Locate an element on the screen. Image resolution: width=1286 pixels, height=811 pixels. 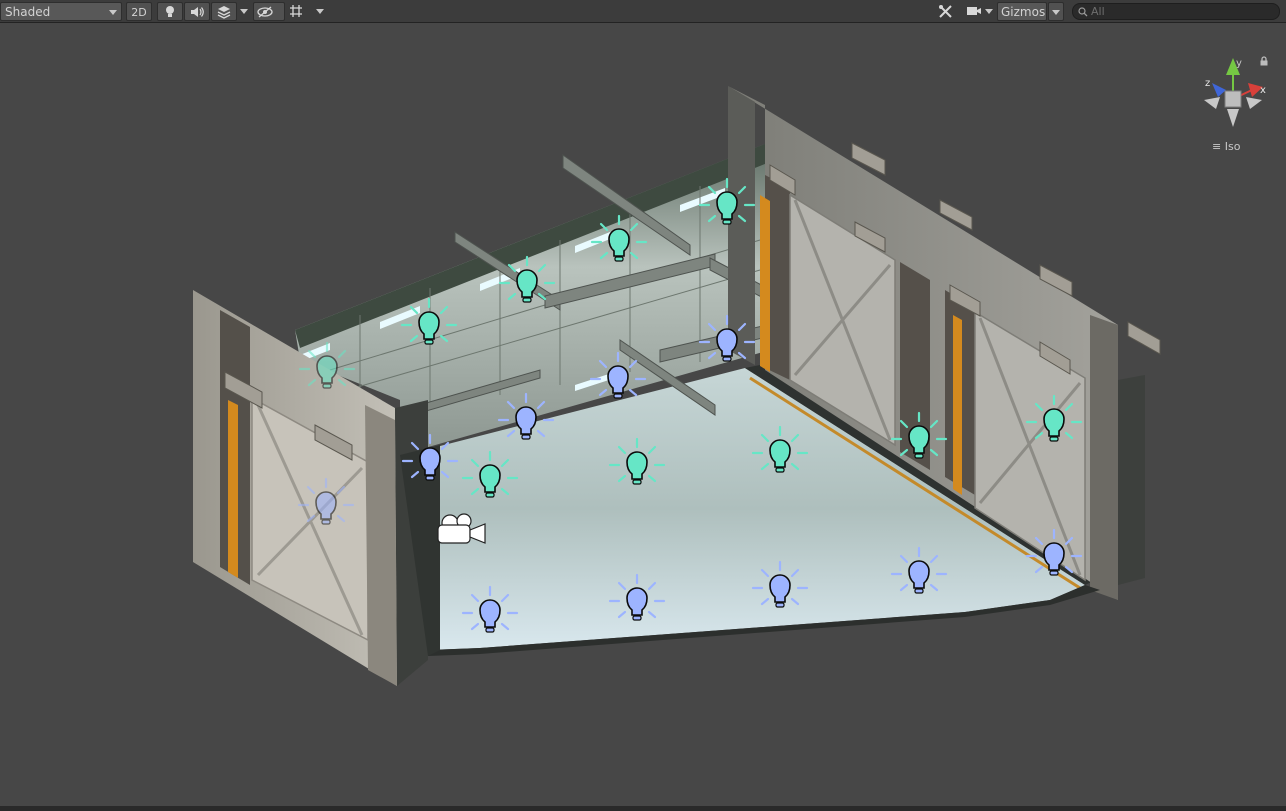
lock-icon is located at coordinates (1264, 61).